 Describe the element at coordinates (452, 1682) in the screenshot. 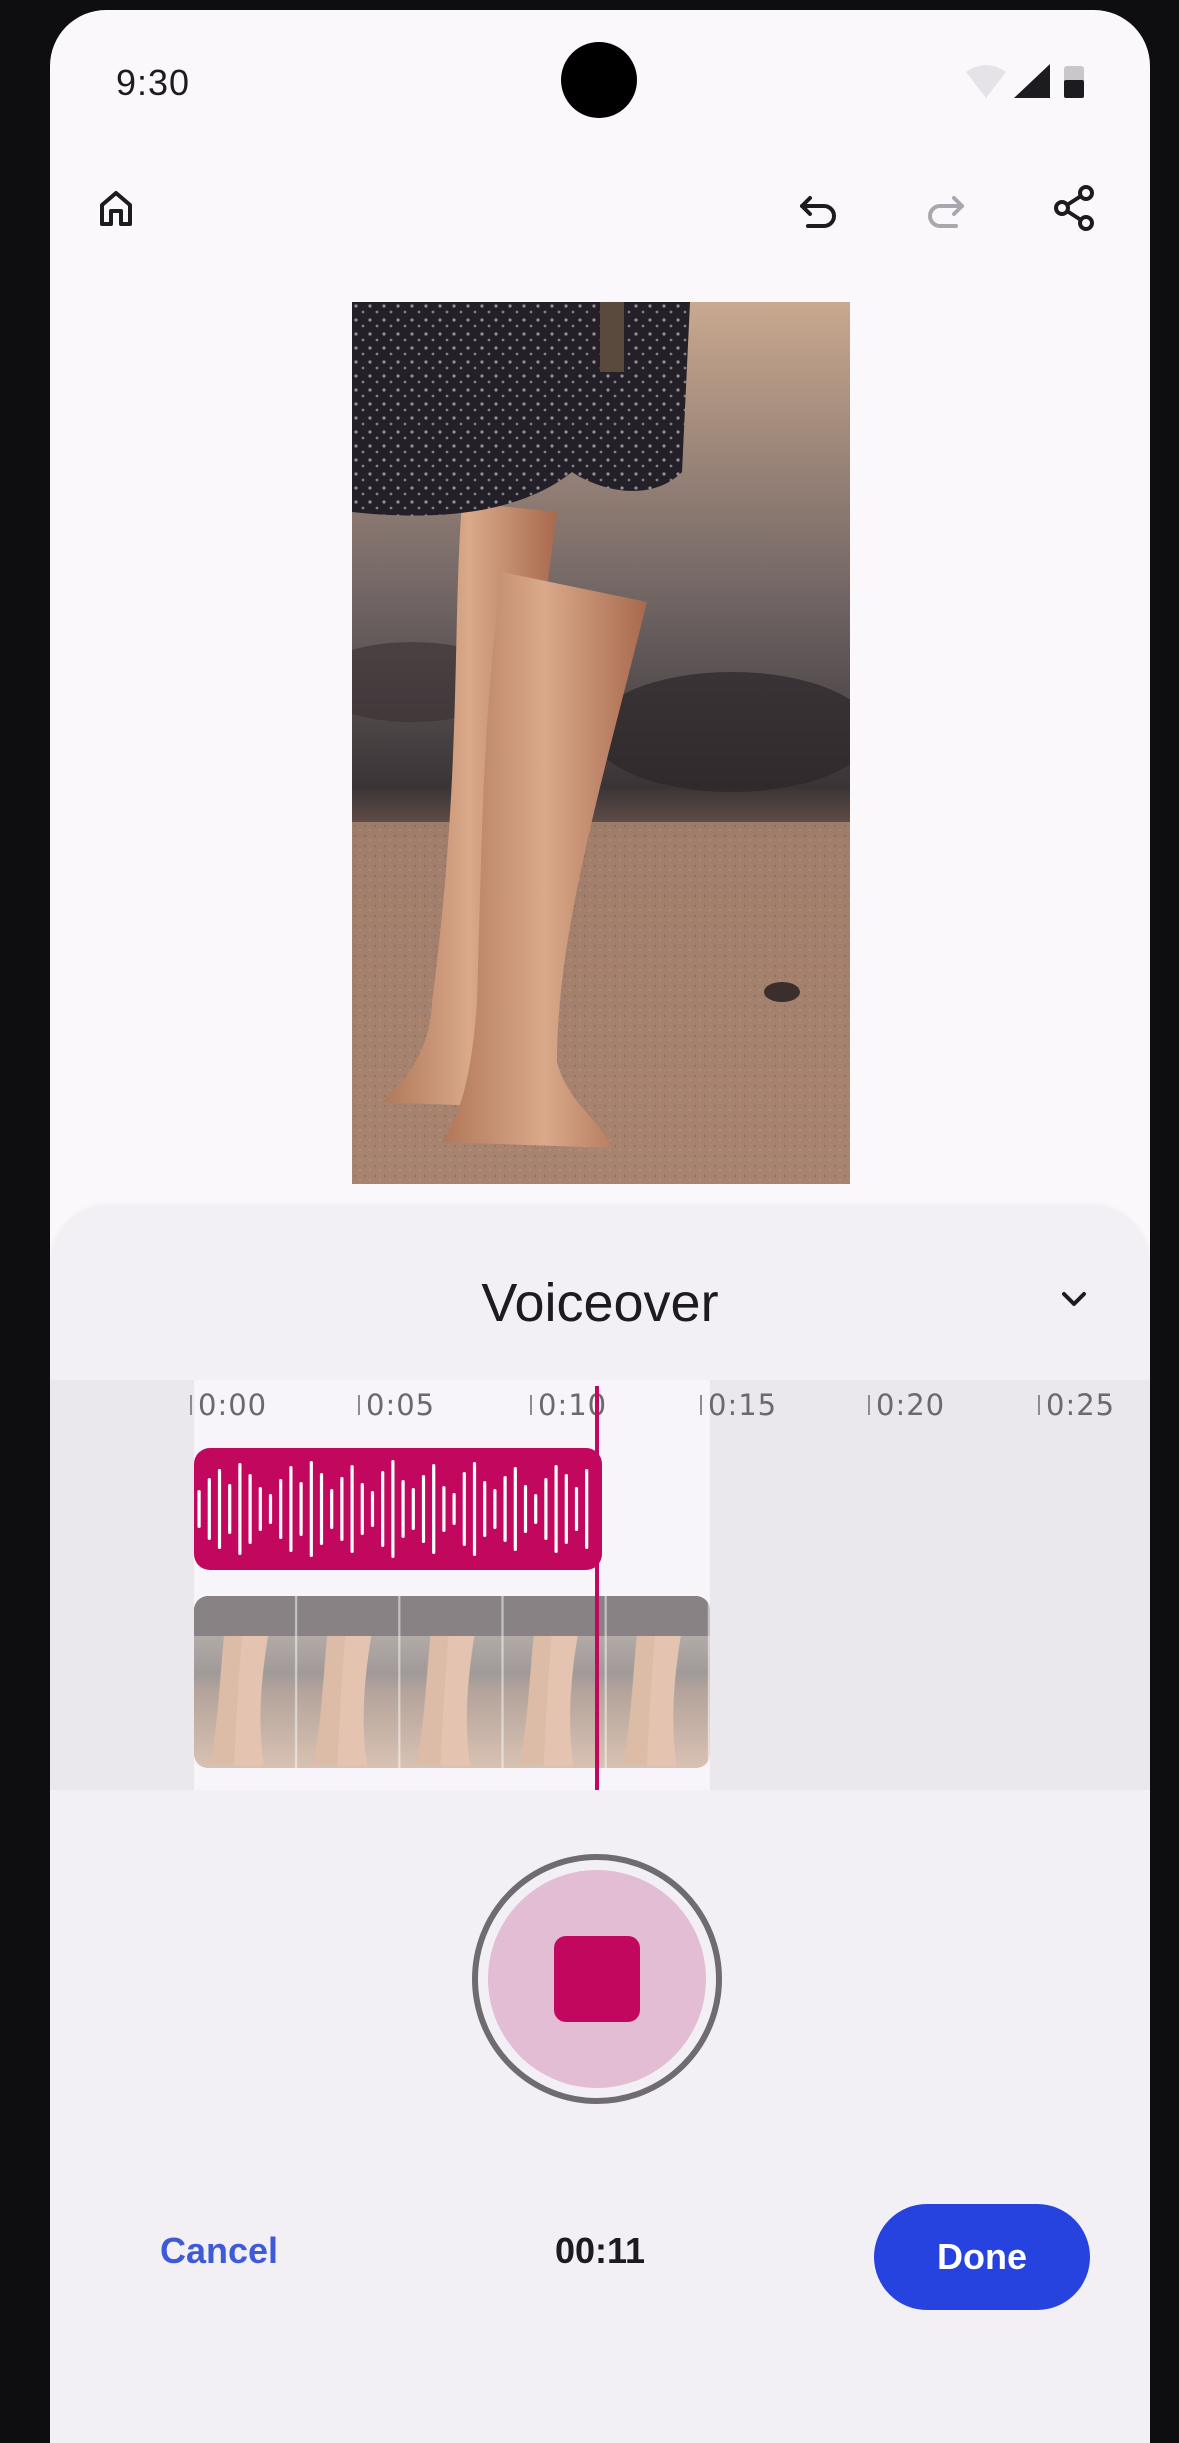

I see `video-filmstrip` at that location.